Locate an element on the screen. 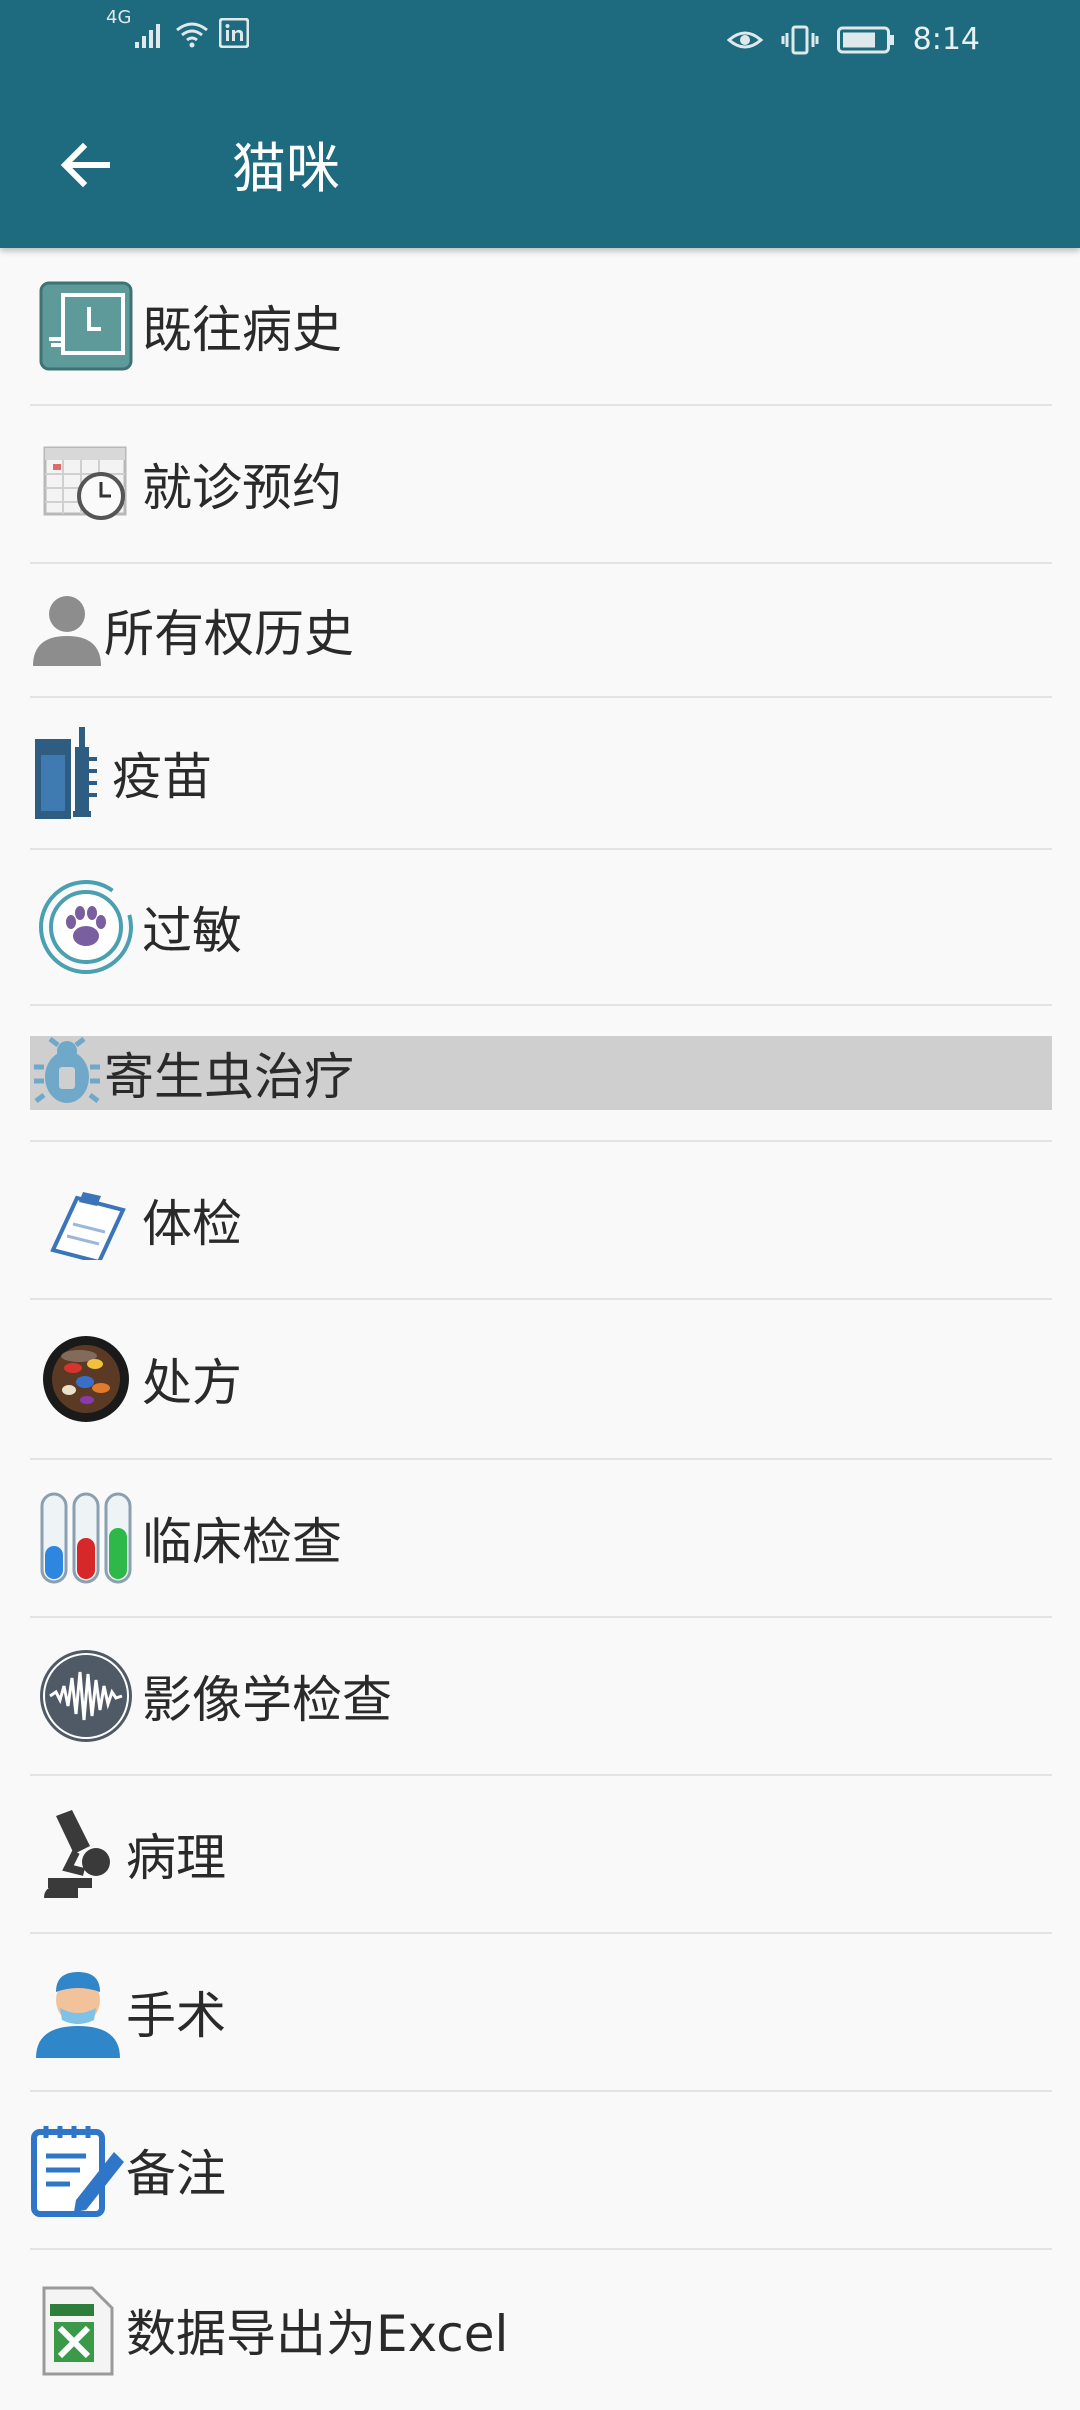  clipboard-icon is located at coordinates (86, 1220).